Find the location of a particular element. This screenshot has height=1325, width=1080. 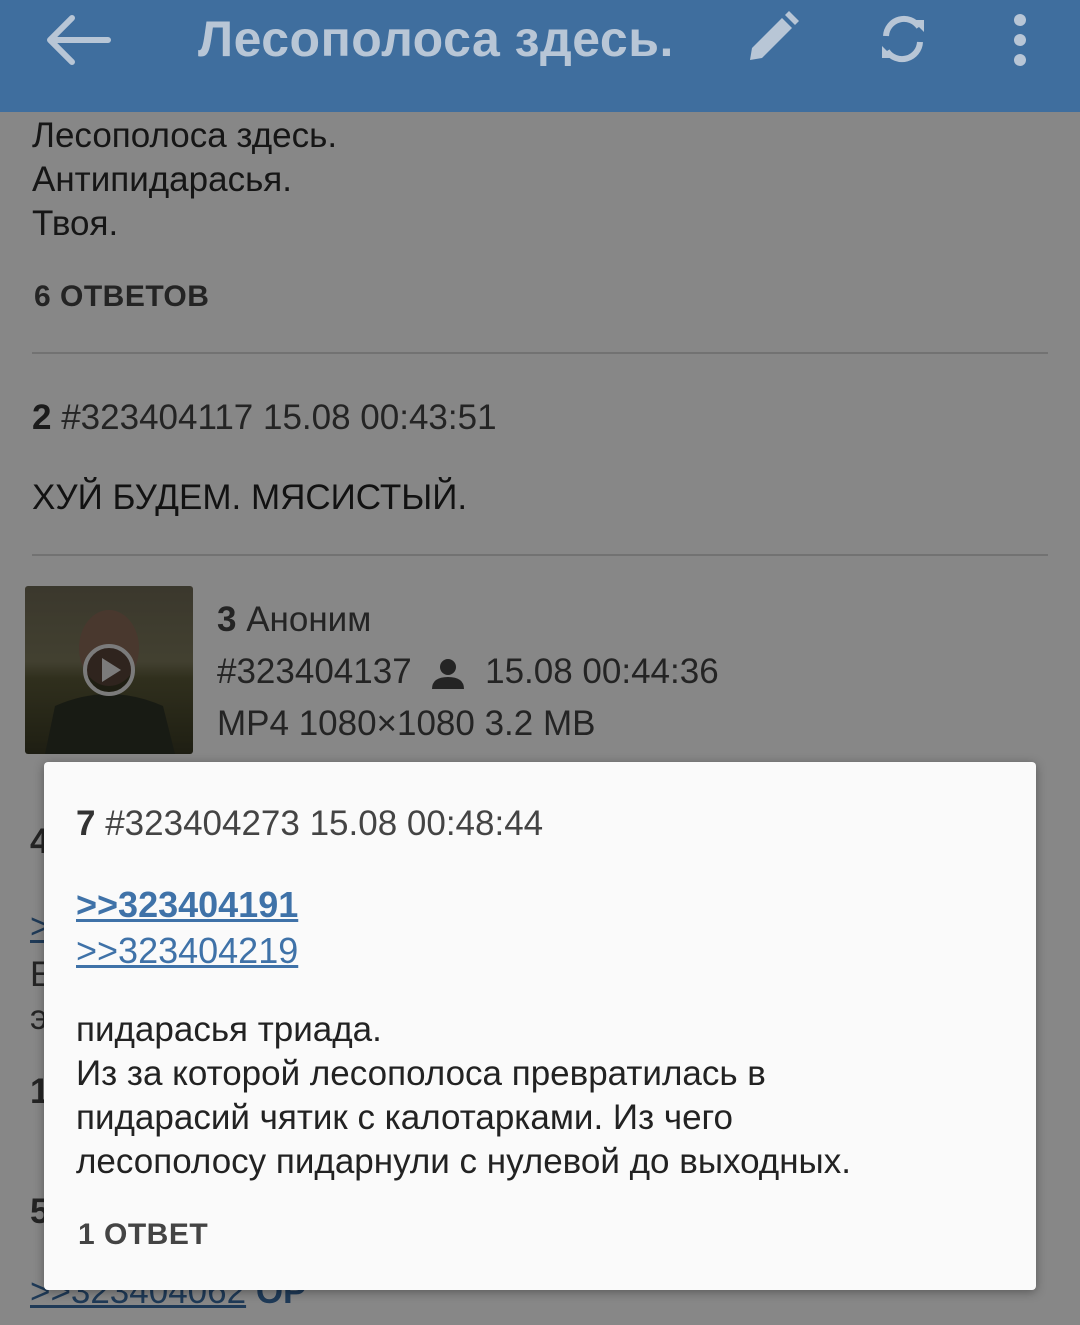

refresh-icon is located at coordinates (903, 39).